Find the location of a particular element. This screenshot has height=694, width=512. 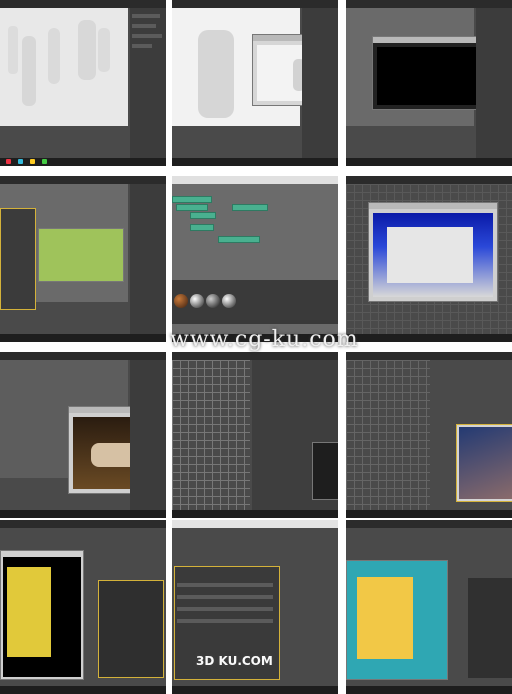

watermark-text: www.cg-ku.com is located at coordinates (264, 339).